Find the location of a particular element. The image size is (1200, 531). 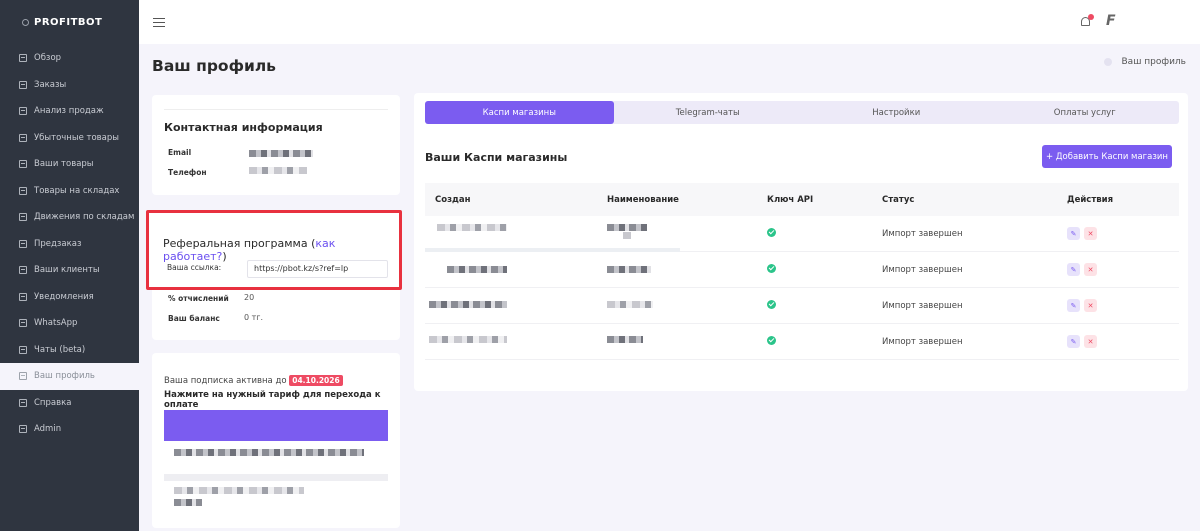

col-api-key: Ключ API is located at coordinates (824, 200).